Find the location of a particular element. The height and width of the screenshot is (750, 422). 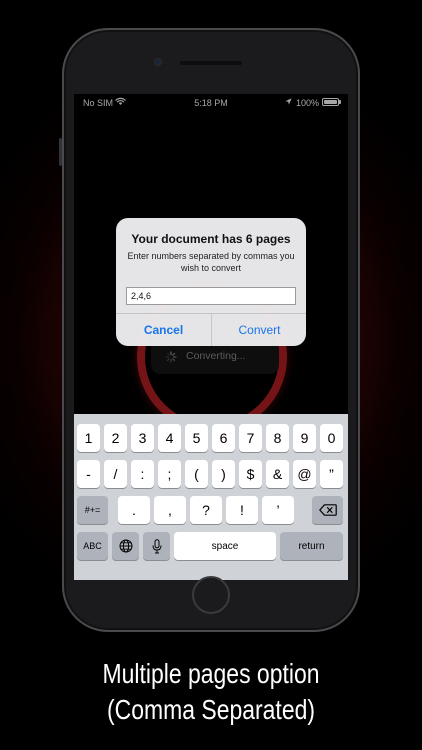

front-camera is located at coordinates (158, 62).